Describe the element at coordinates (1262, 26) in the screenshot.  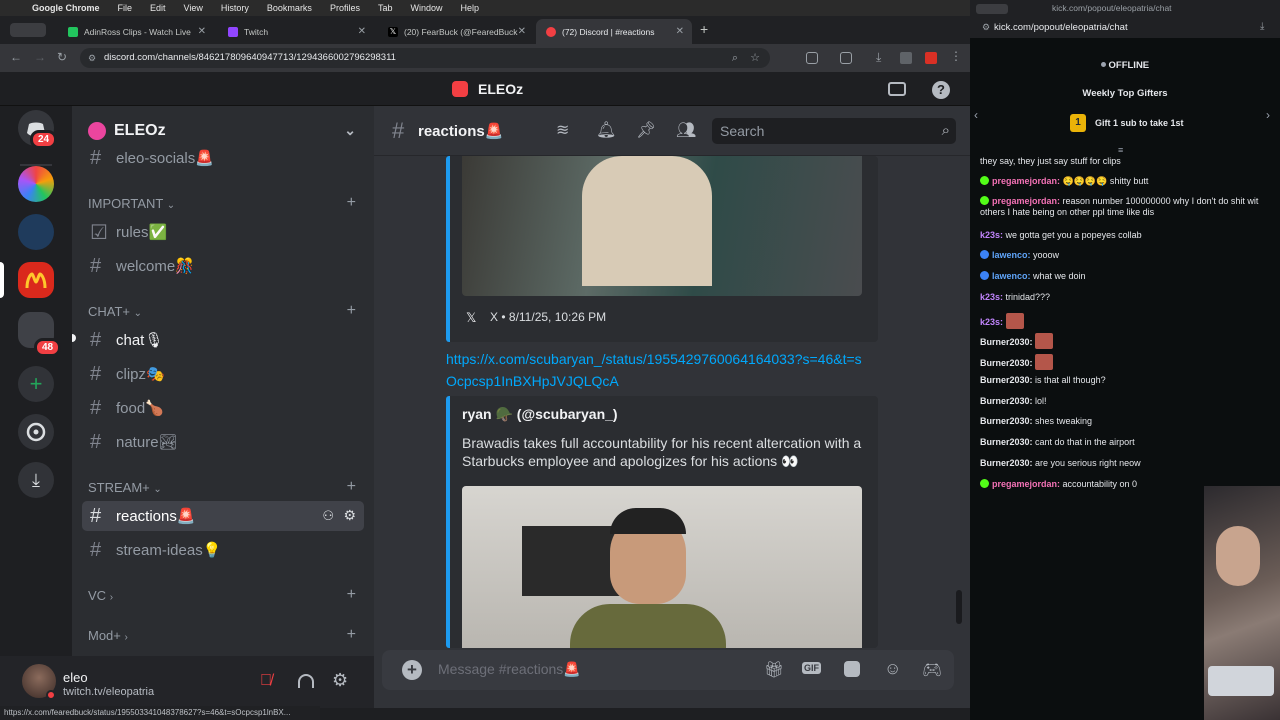
I see `download-icon: ⤓` at that location.